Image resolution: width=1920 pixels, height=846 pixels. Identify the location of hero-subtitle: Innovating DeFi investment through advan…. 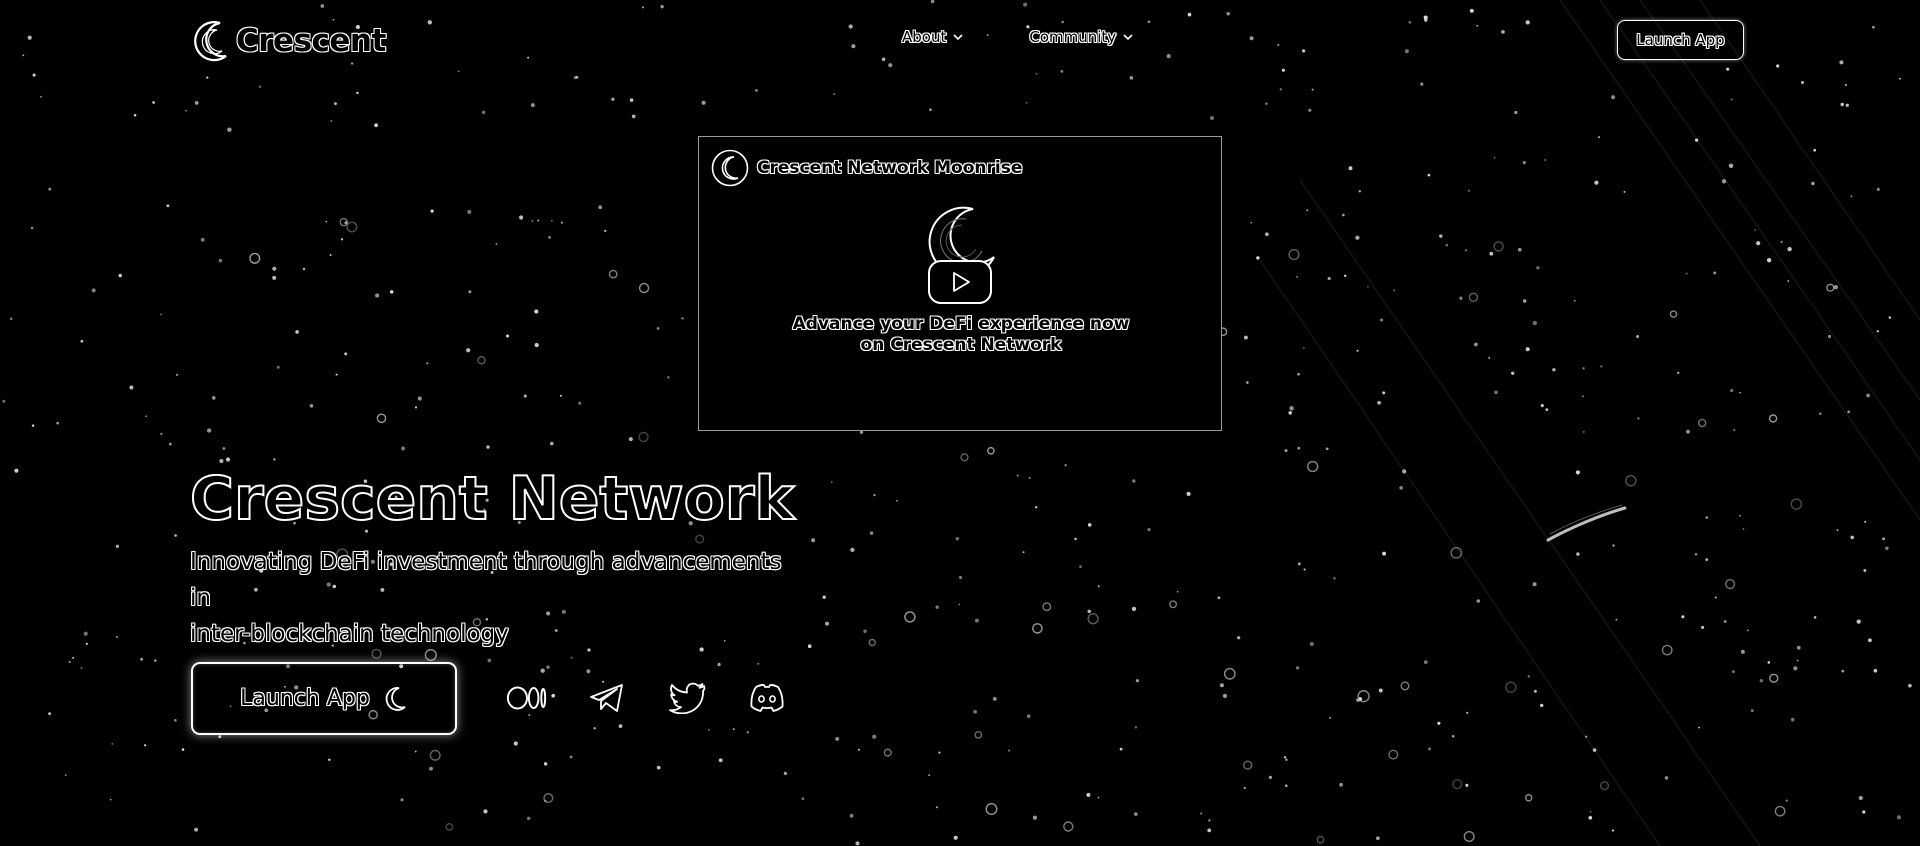
(490, 598).